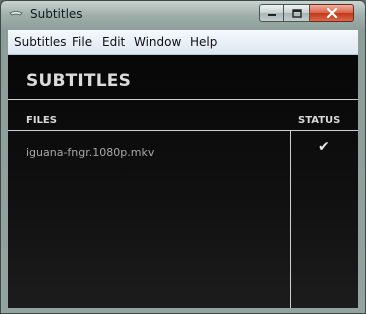  Describe the element at coordinates (113, 42) in the screenshot. I see `menu-edit: Edit` at that location.